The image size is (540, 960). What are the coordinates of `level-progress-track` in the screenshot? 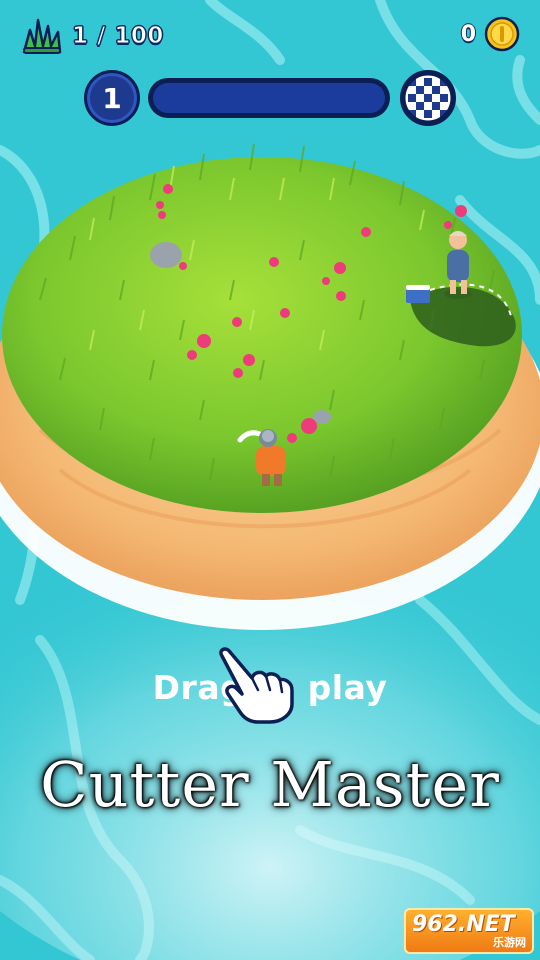 It's located at (269, 98).